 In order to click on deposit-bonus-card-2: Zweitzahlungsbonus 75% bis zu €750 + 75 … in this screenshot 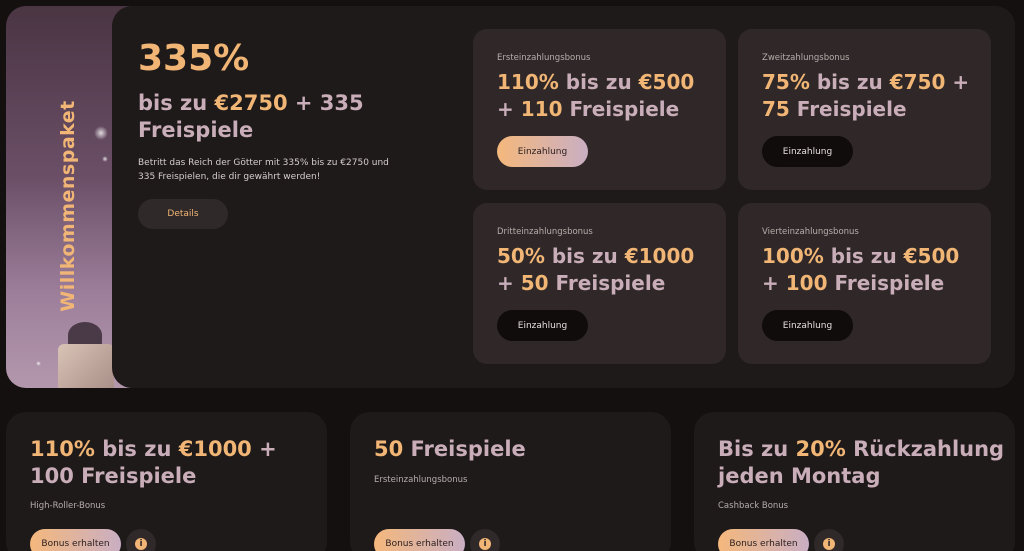, I will do `click(864, 109)`.